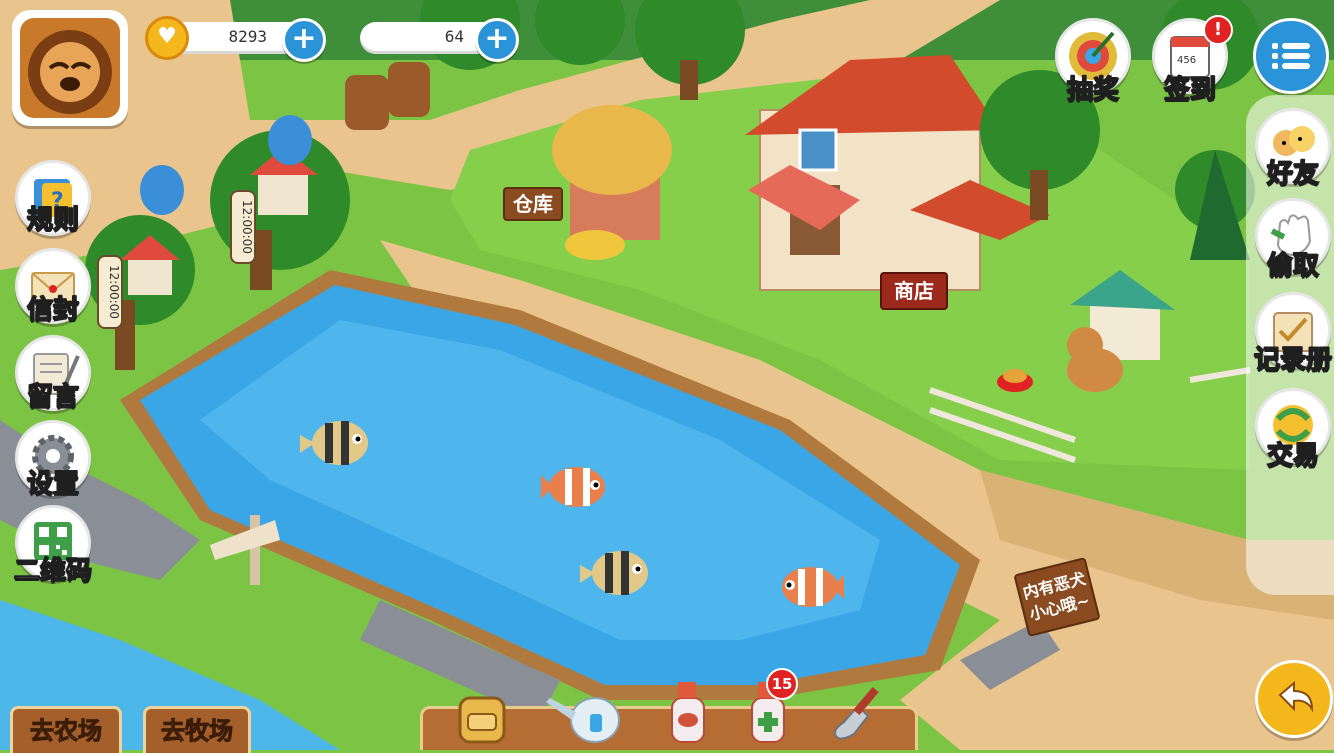 The width and height of the screenshot is (1334, 753). Describe the element at coordinates (52, 219) in the screenshot. I see `rules-label: 规则` at that location.